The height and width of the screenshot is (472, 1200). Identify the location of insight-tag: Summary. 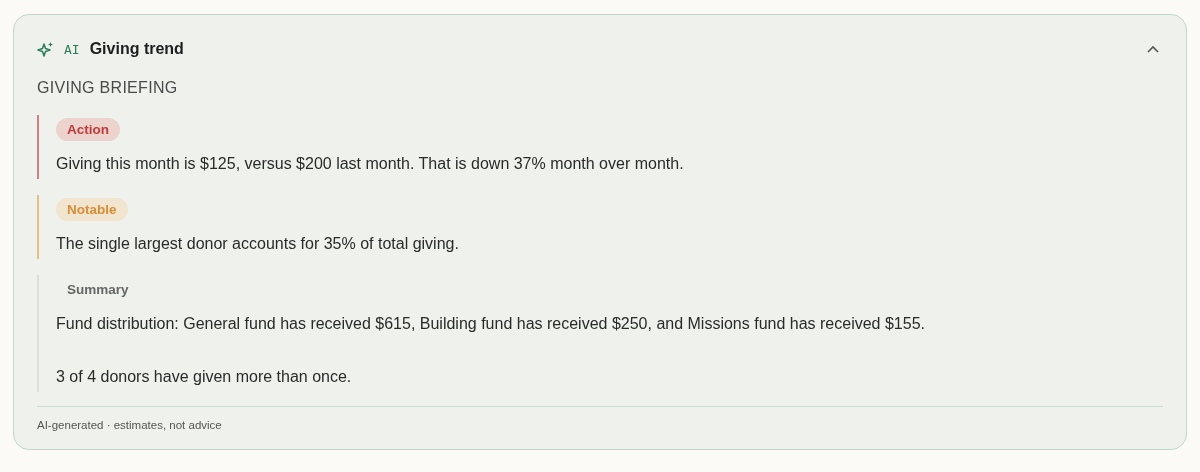
(98, 289).